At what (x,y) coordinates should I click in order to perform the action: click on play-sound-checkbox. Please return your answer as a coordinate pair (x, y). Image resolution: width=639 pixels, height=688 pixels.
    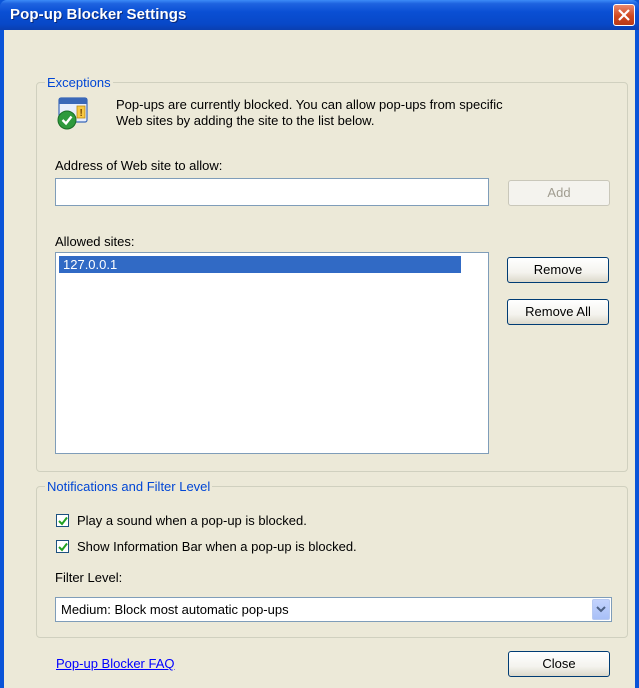
    Looking at the image, I should click on (62, 520).